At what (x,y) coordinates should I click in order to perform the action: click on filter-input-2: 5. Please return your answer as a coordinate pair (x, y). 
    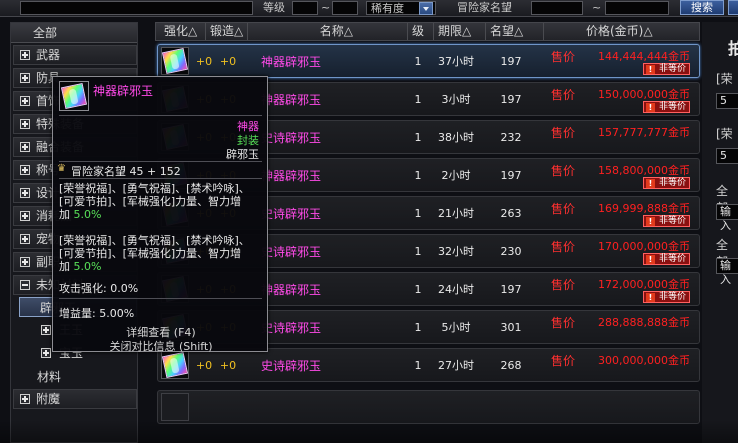
    Looking at the image, I should click on (727, 156).